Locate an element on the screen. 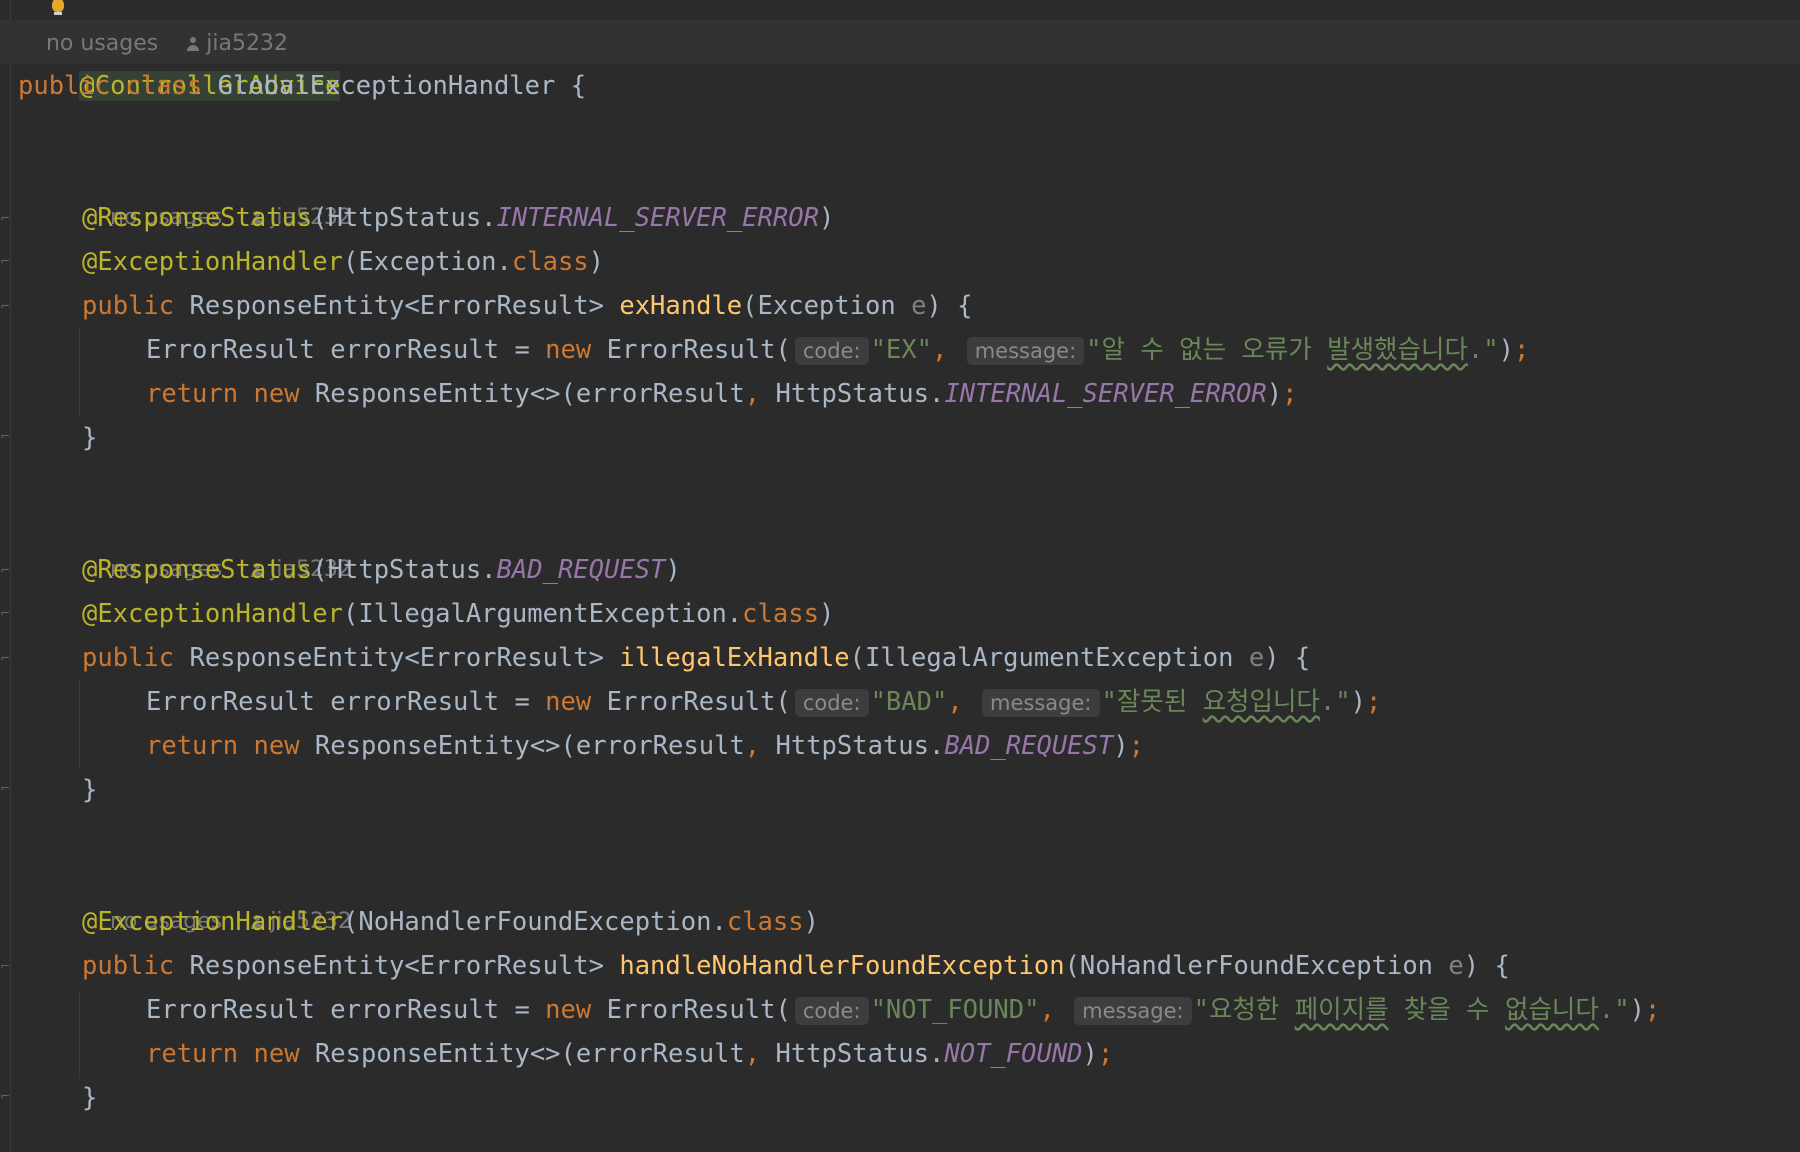  string-literal: ." is located at coordinates (1483, 350).